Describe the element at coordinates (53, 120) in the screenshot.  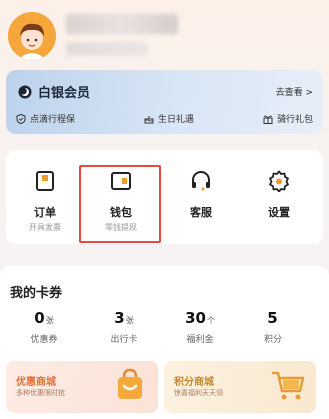
I see `perk-label: 点滴行程保` at that location.